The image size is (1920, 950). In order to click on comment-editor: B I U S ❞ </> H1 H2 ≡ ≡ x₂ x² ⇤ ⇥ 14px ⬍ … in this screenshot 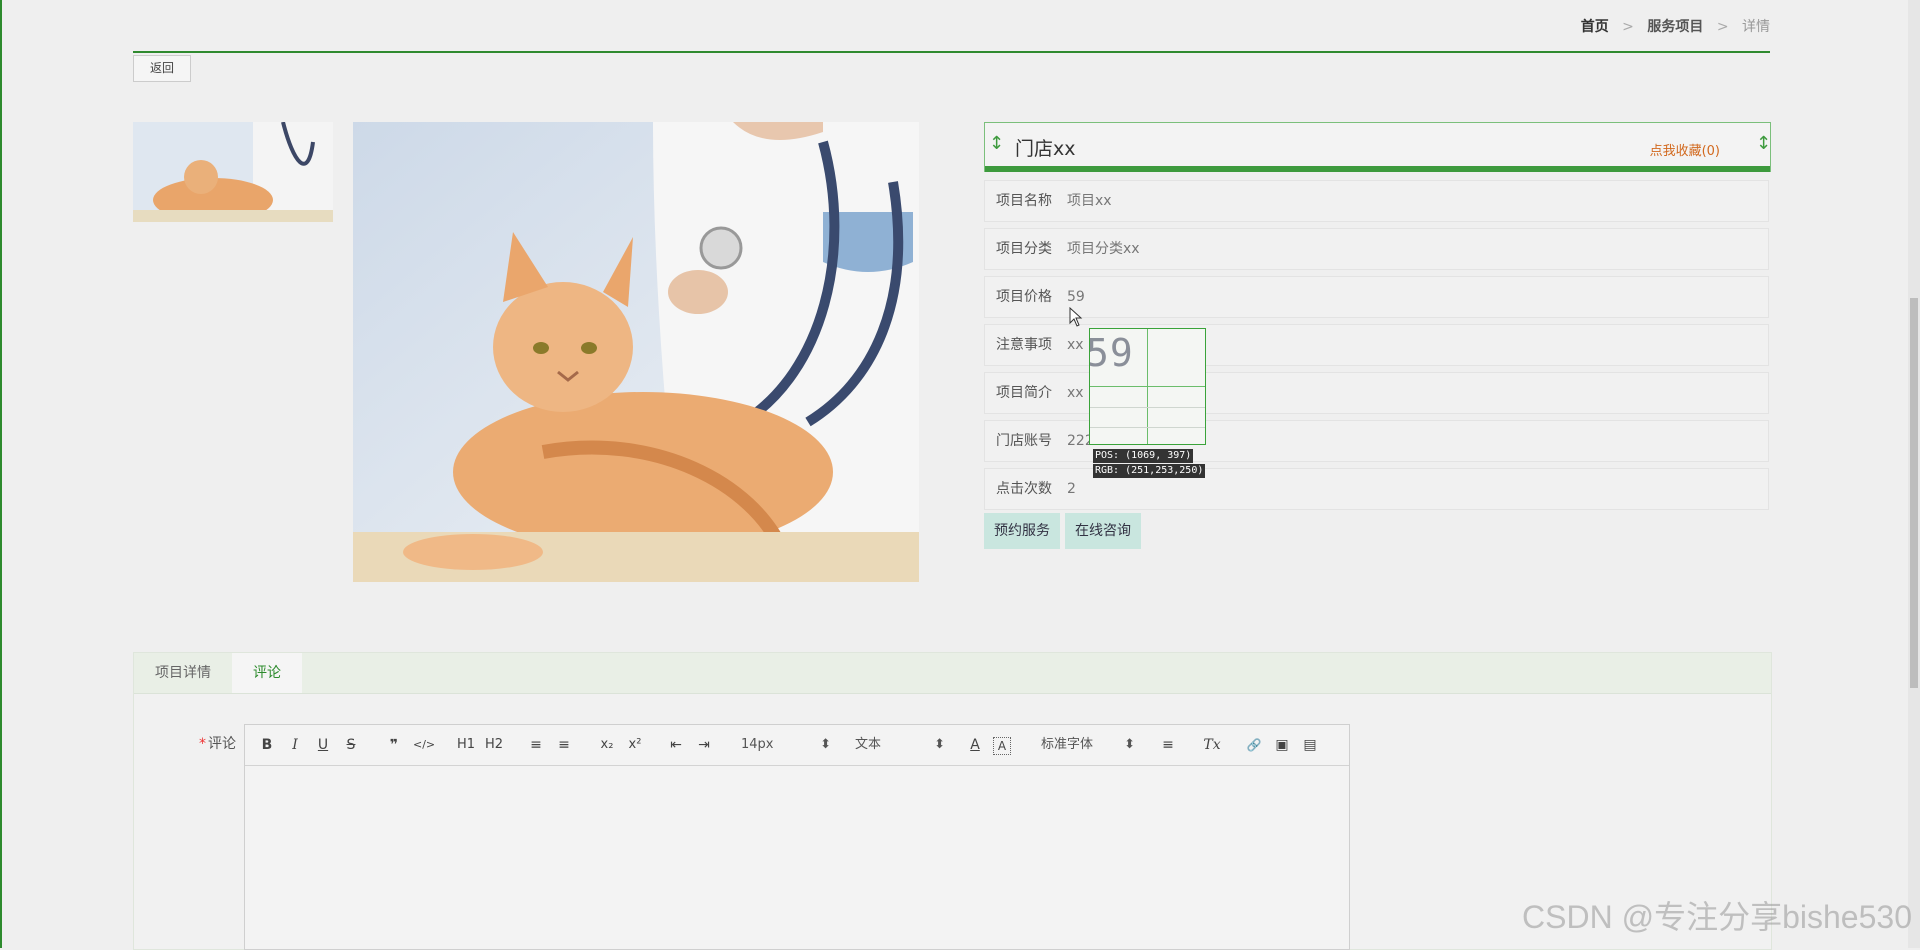, I will do `click(797, 837)`.